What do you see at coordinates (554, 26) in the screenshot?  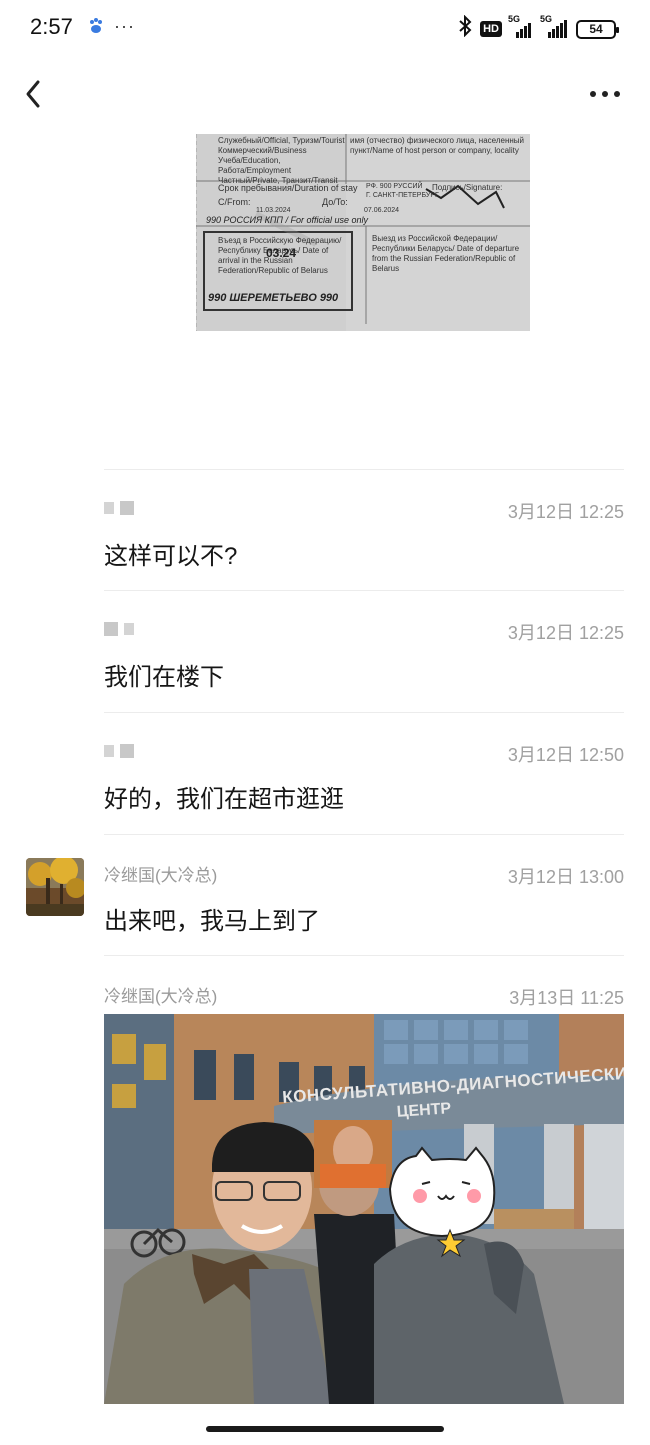 I see `signal-2-icon: 5G` at bounding box center [554, 26].